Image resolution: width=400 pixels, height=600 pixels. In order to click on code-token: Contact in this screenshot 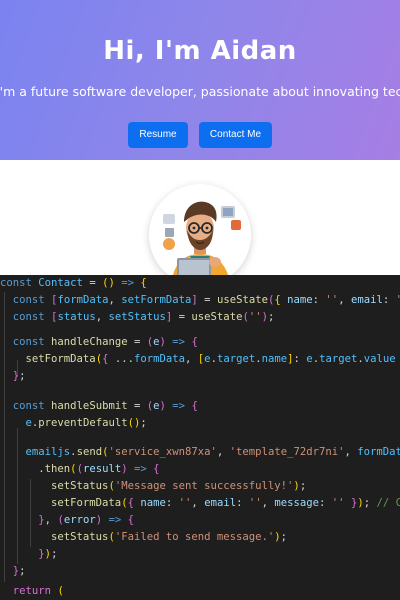, I will do `click(60, 283)`.